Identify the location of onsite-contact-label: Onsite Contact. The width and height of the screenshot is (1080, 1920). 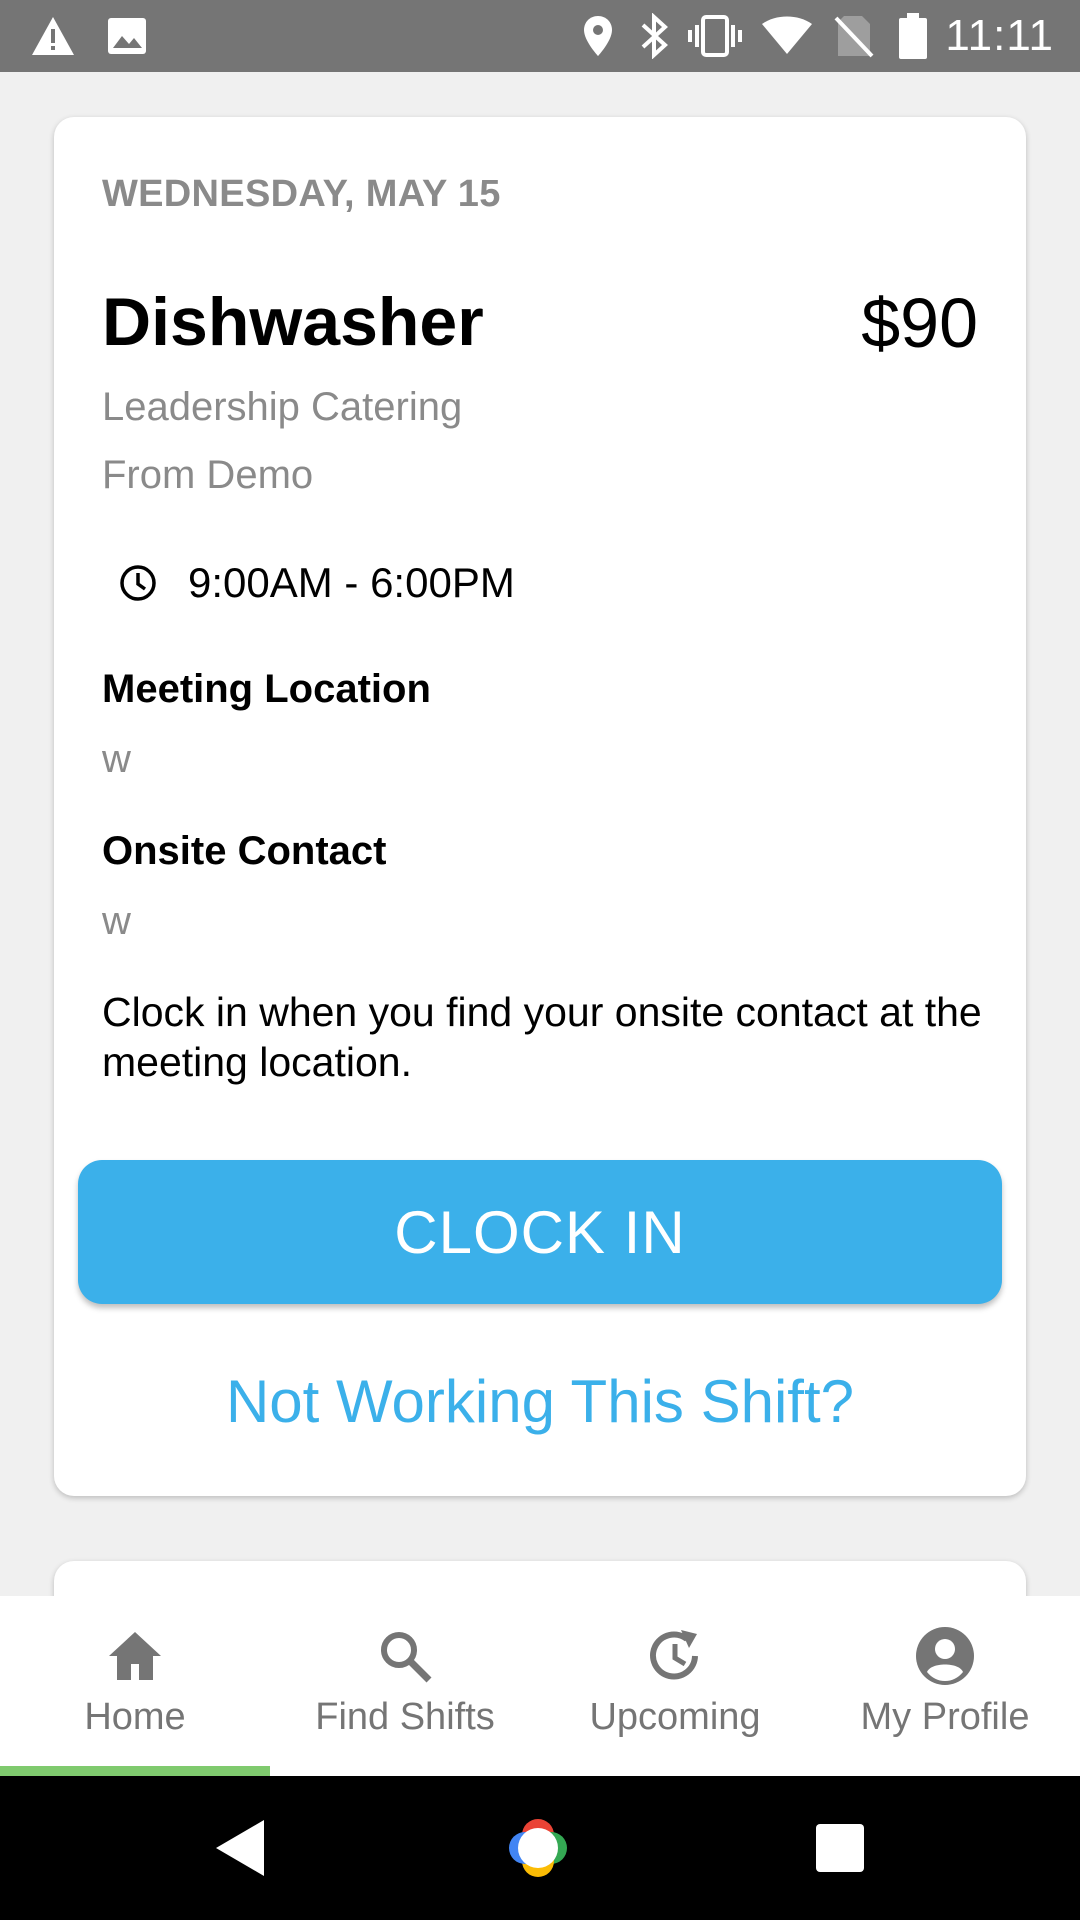
(244, 851).